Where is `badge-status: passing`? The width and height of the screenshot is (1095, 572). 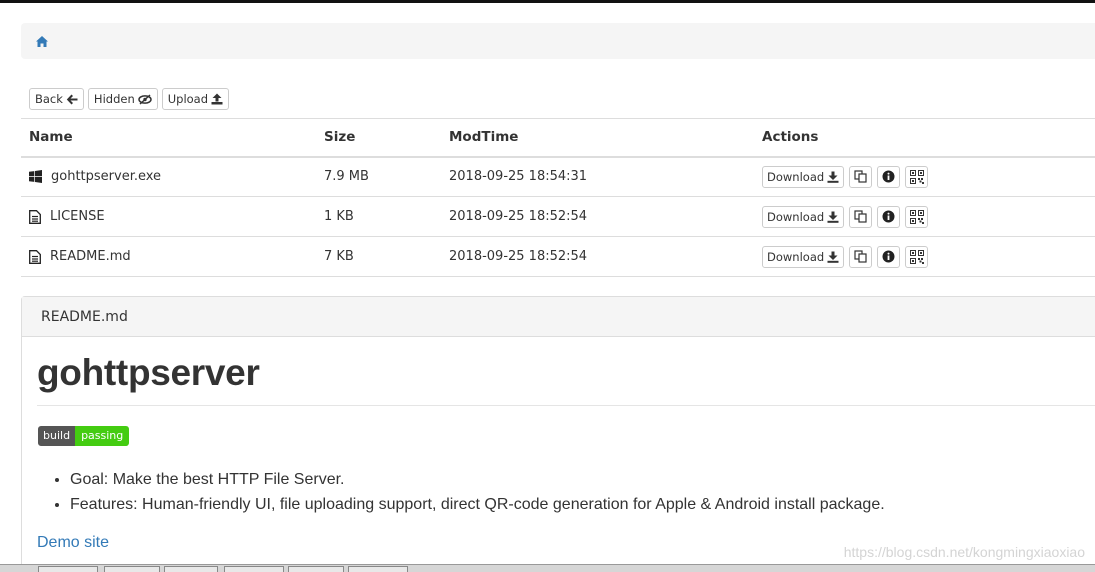
badge-status: passing is located at coordinates (102, 436).